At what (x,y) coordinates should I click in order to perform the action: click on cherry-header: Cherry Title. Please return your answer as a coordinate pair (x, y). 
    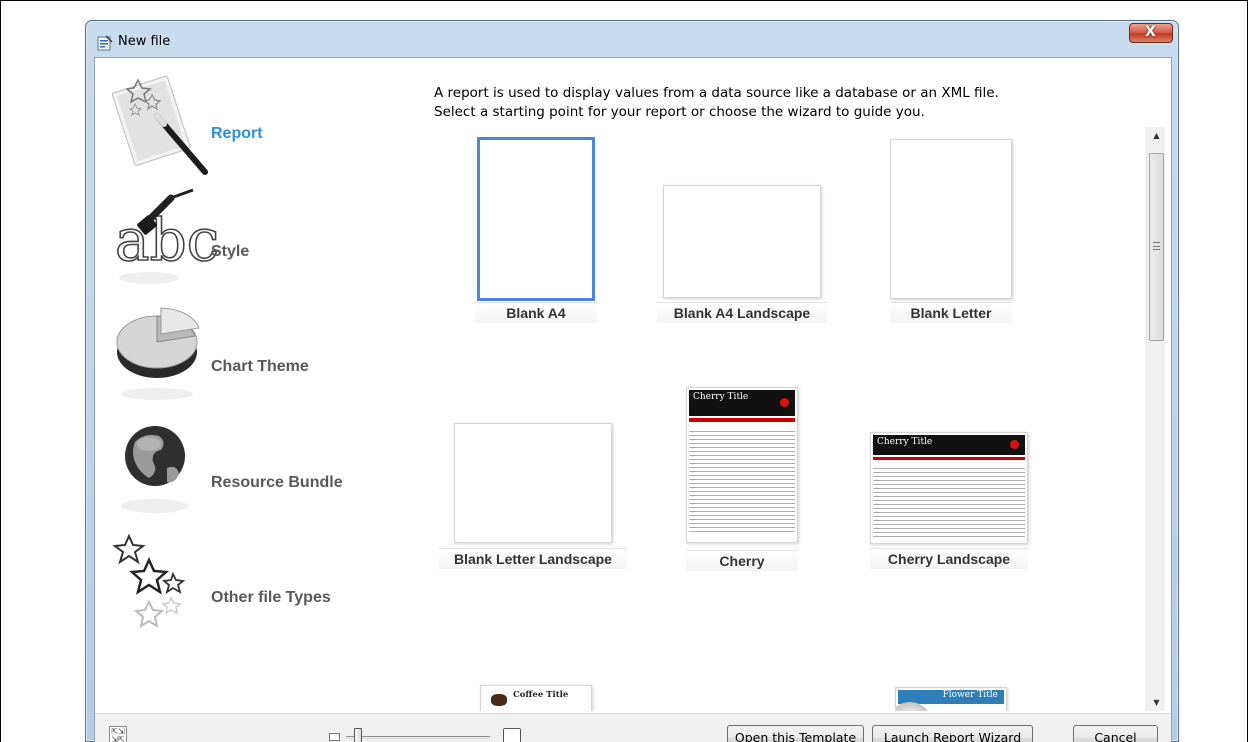
    Looking at the image, I should click on (742, 403).